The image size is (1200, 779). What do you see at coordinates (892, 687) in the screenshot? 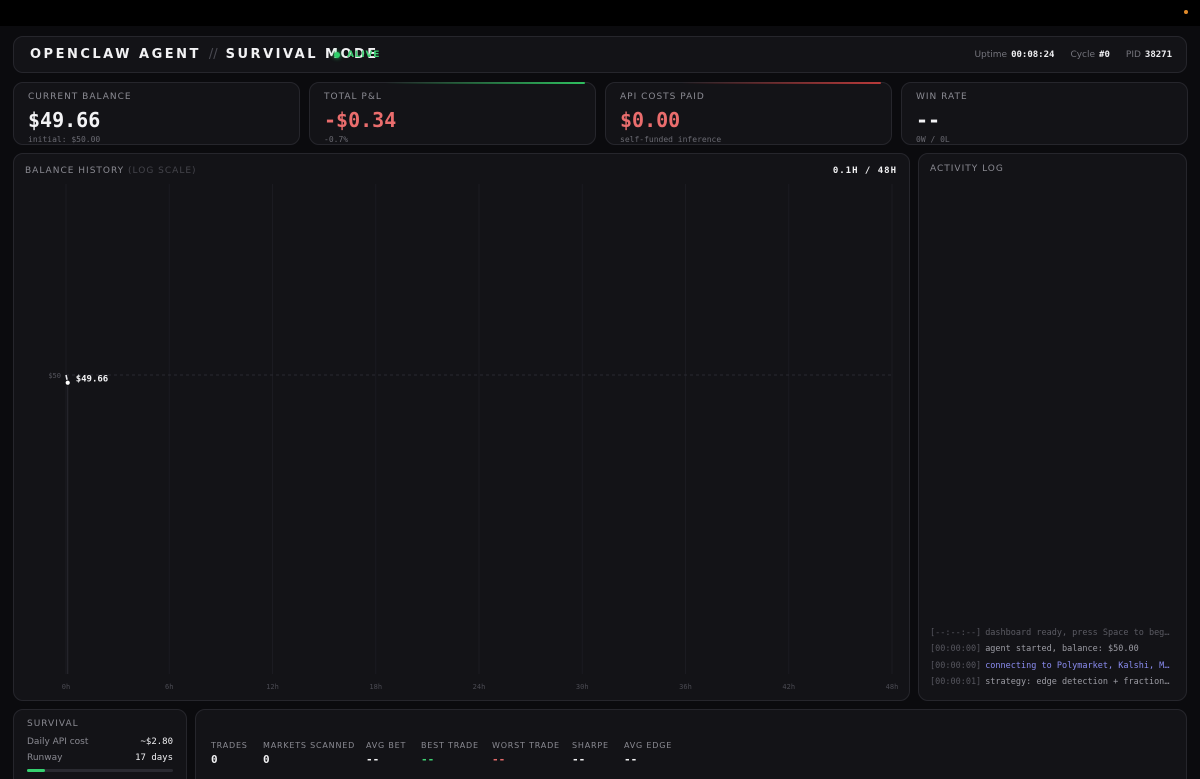
I see `x-tick-label: 48h` at bounding box center [892, 687].